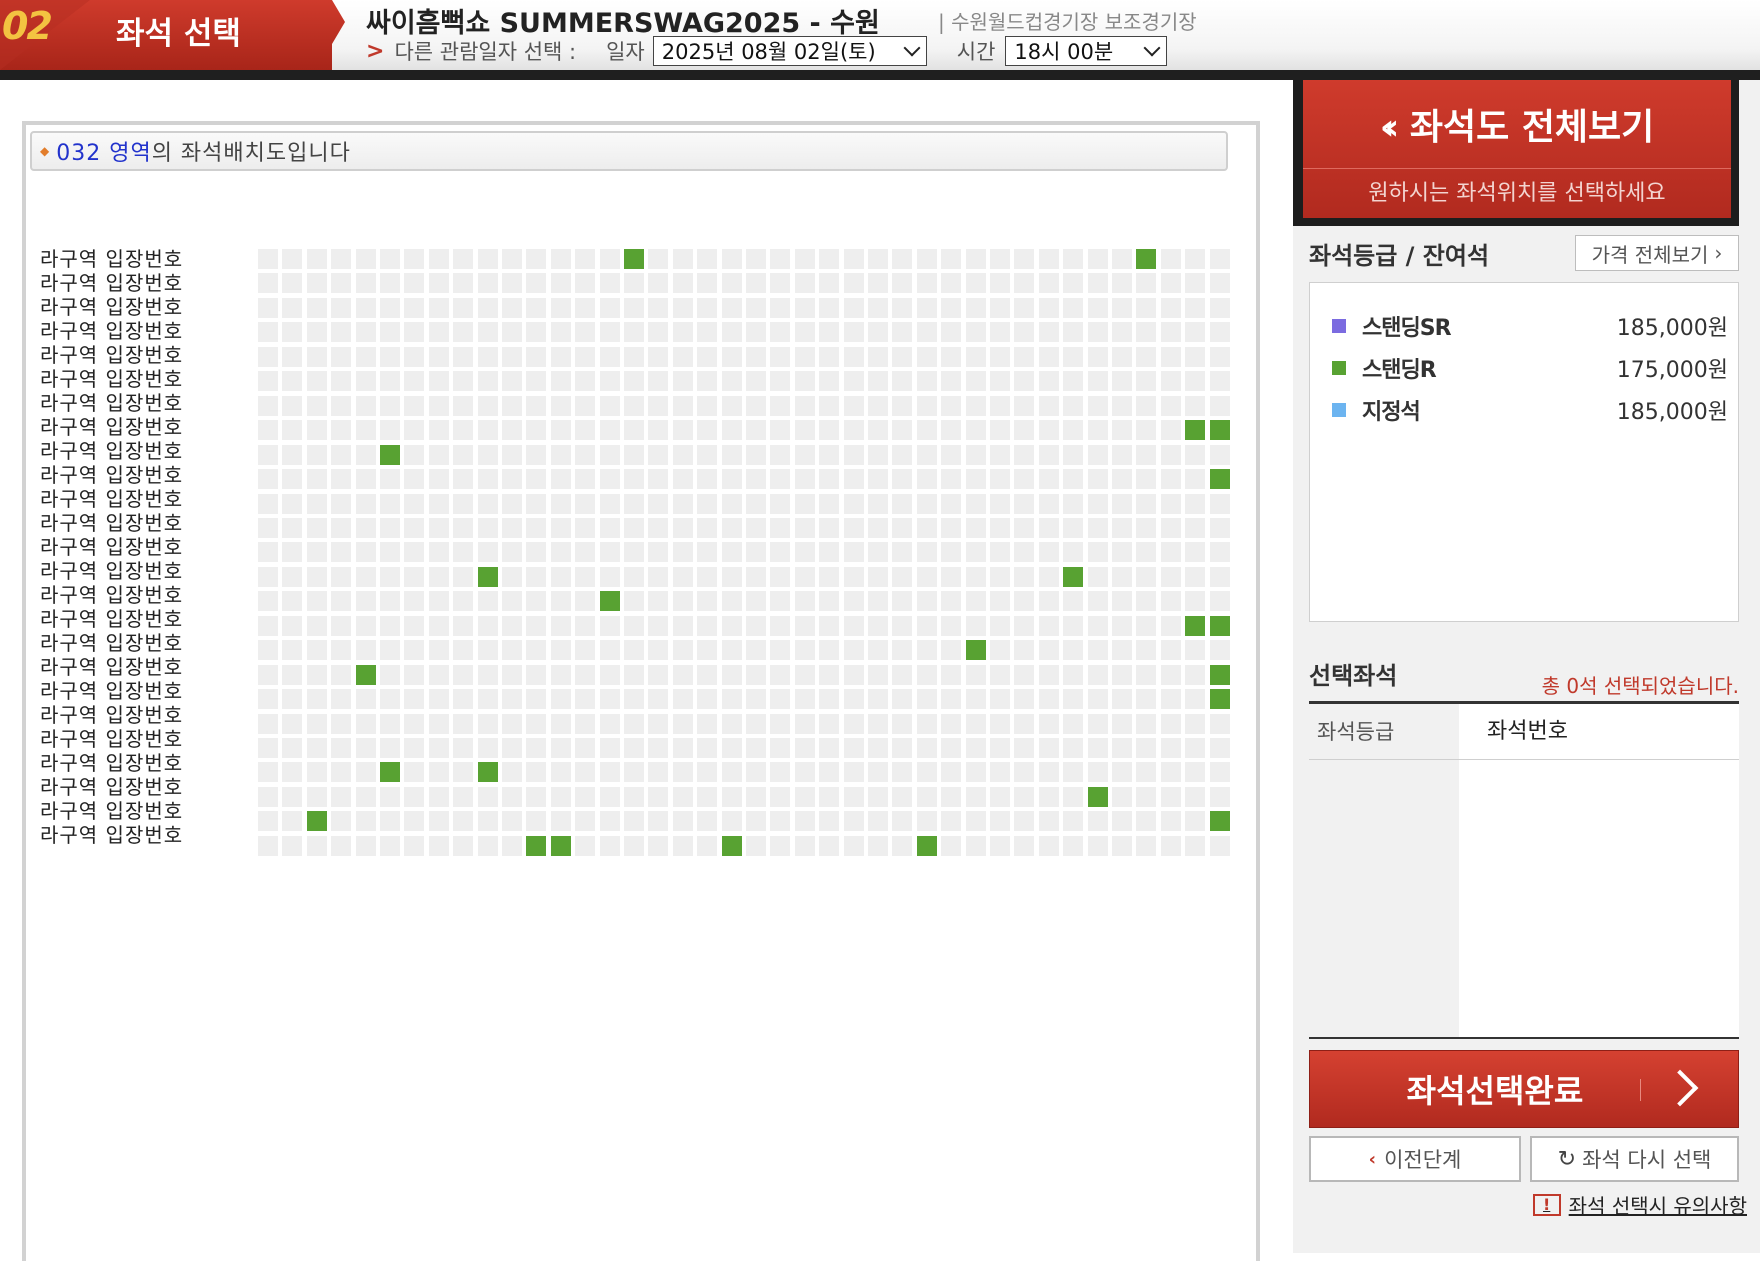 The image size is (1760, 1261). What do you see at coordinates (1530, 326) in the screenshot?
I see `grade-item-standing-sr: 스탠딩SR 185,000원` at bounding box center [1530, 326].